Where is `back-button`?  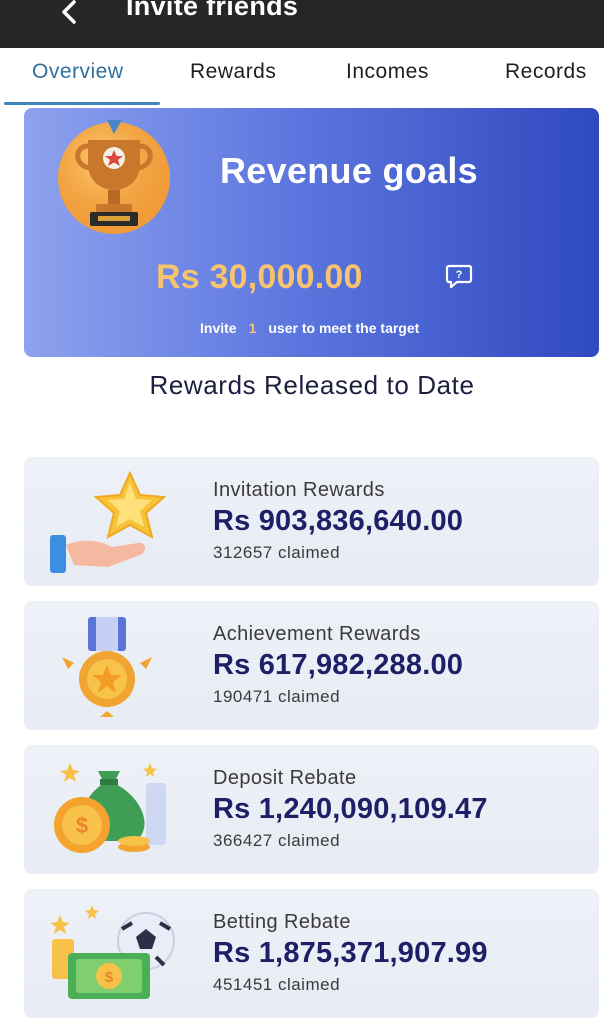 back-button is located at coordinates (72, 17).